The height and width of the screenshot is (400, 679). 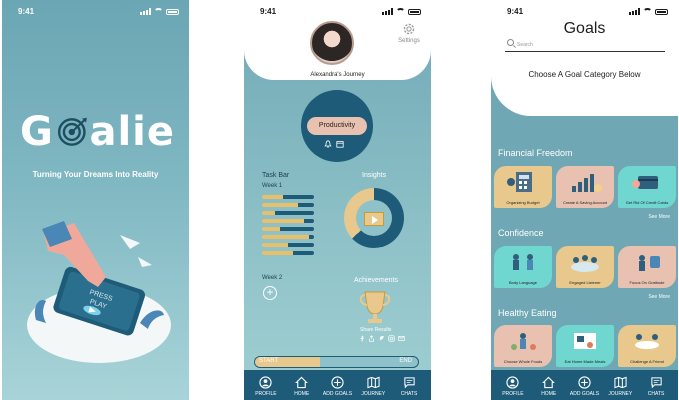 What do you see at coordinates (523, 346) in the screenshot?
I see `goal-card-whole-foods: Choose Whole Foods` at bounding box center [523, 346].